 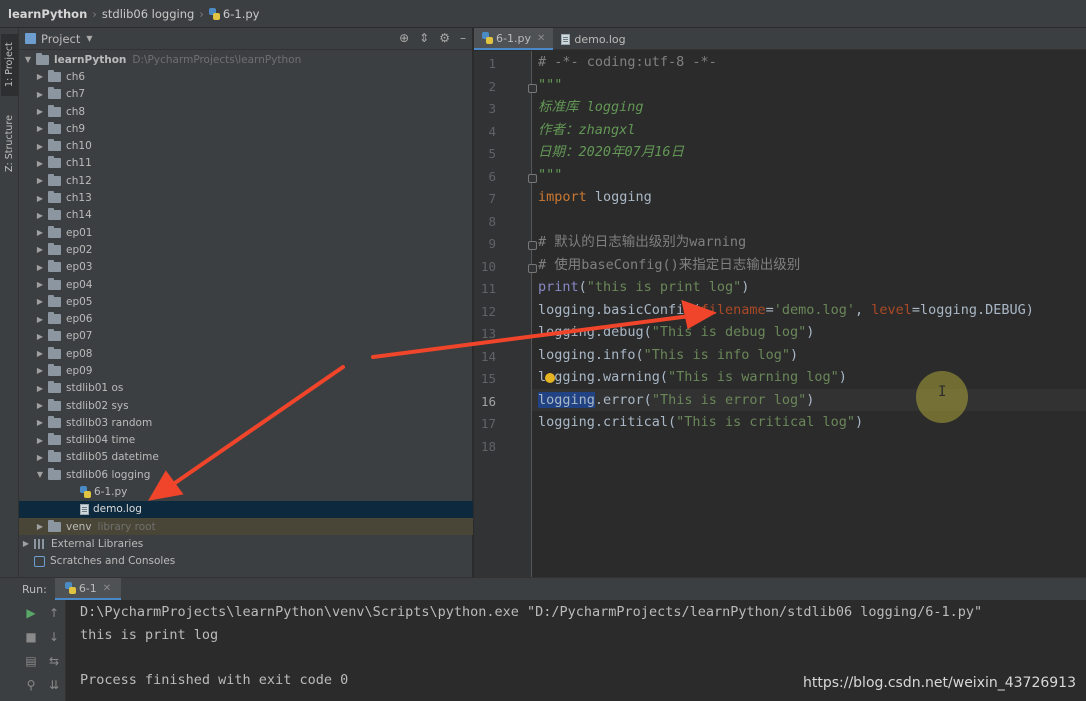 What do you see at coordinates (31, 685) in the screenshot?
I see `pin-icon: ⚲` at bounding box center [31, 685].